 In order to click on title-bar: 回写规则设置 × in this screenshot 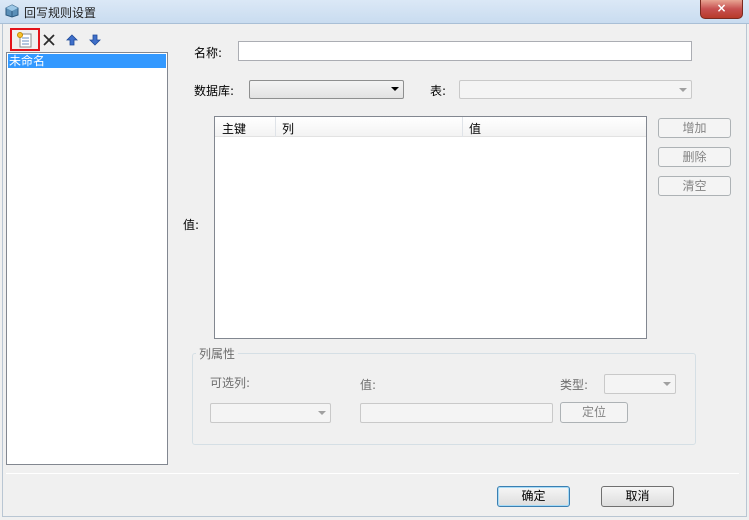, I will do `click(374, 12)`.